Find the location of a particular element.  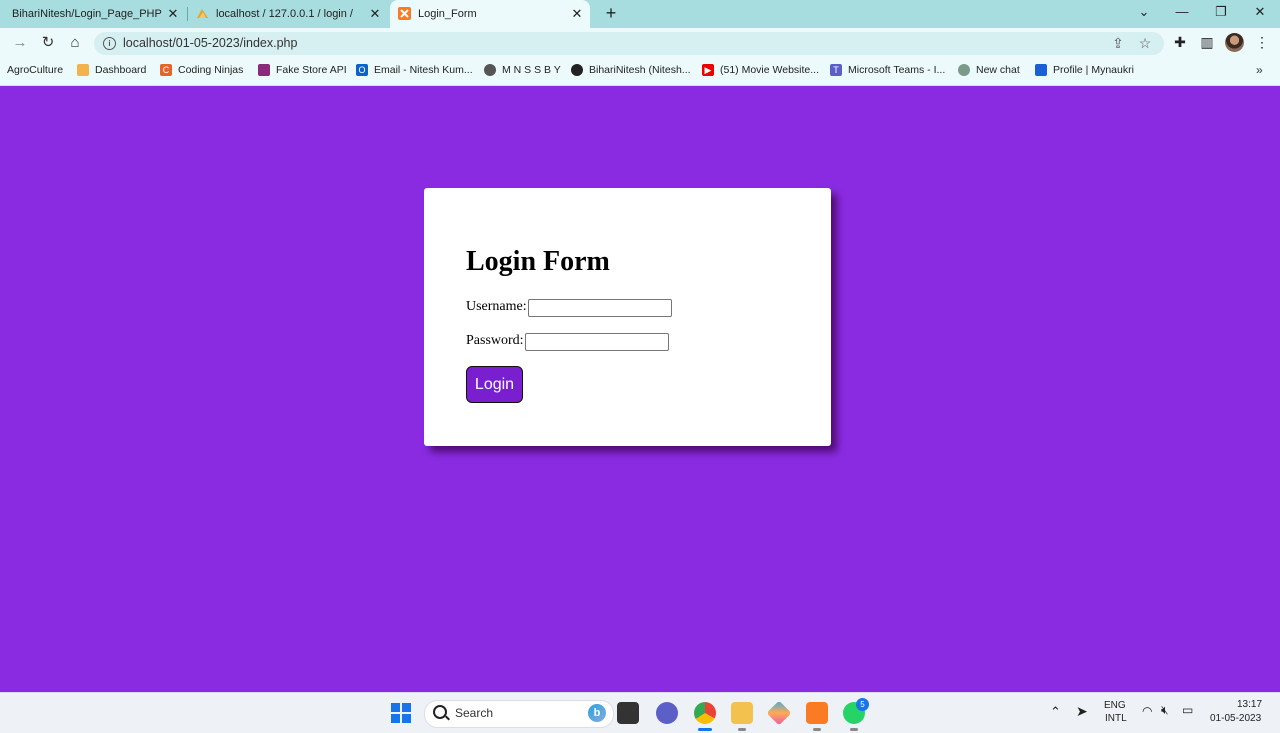

youtube-icon: ▶ is located at coordinates (708, 70).